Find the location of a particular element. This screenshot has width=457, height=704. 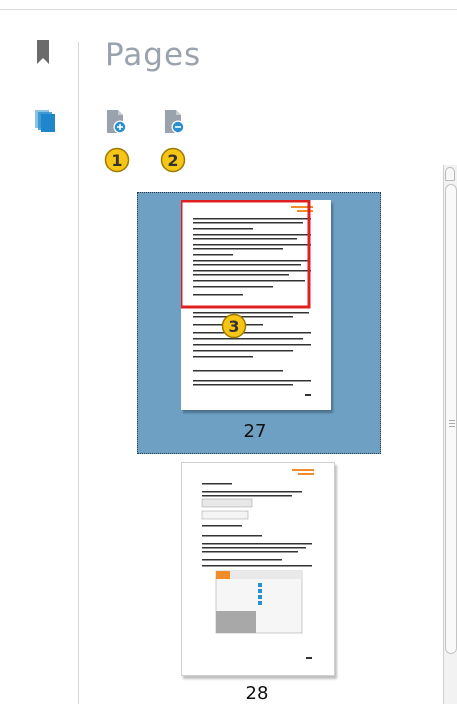

scrollbar-grip-icon is located at coordinates (452, 423).